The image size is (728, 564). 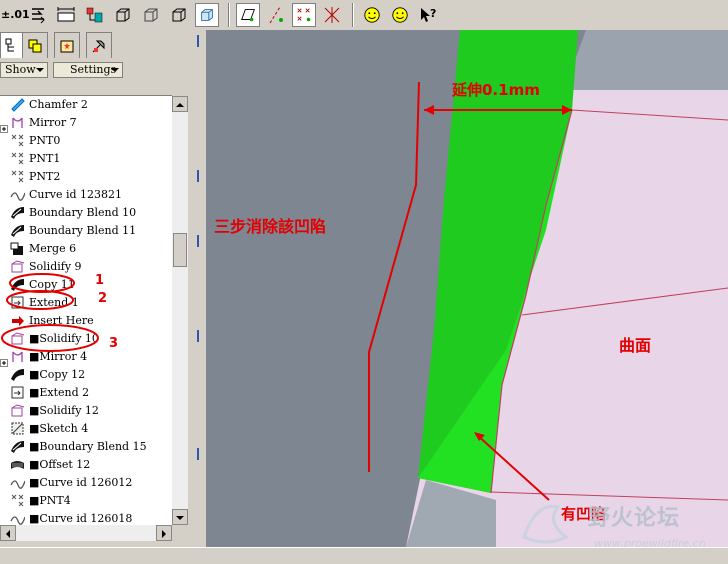 I want to click on smiley-2-icon, so click(x=400, y=15).